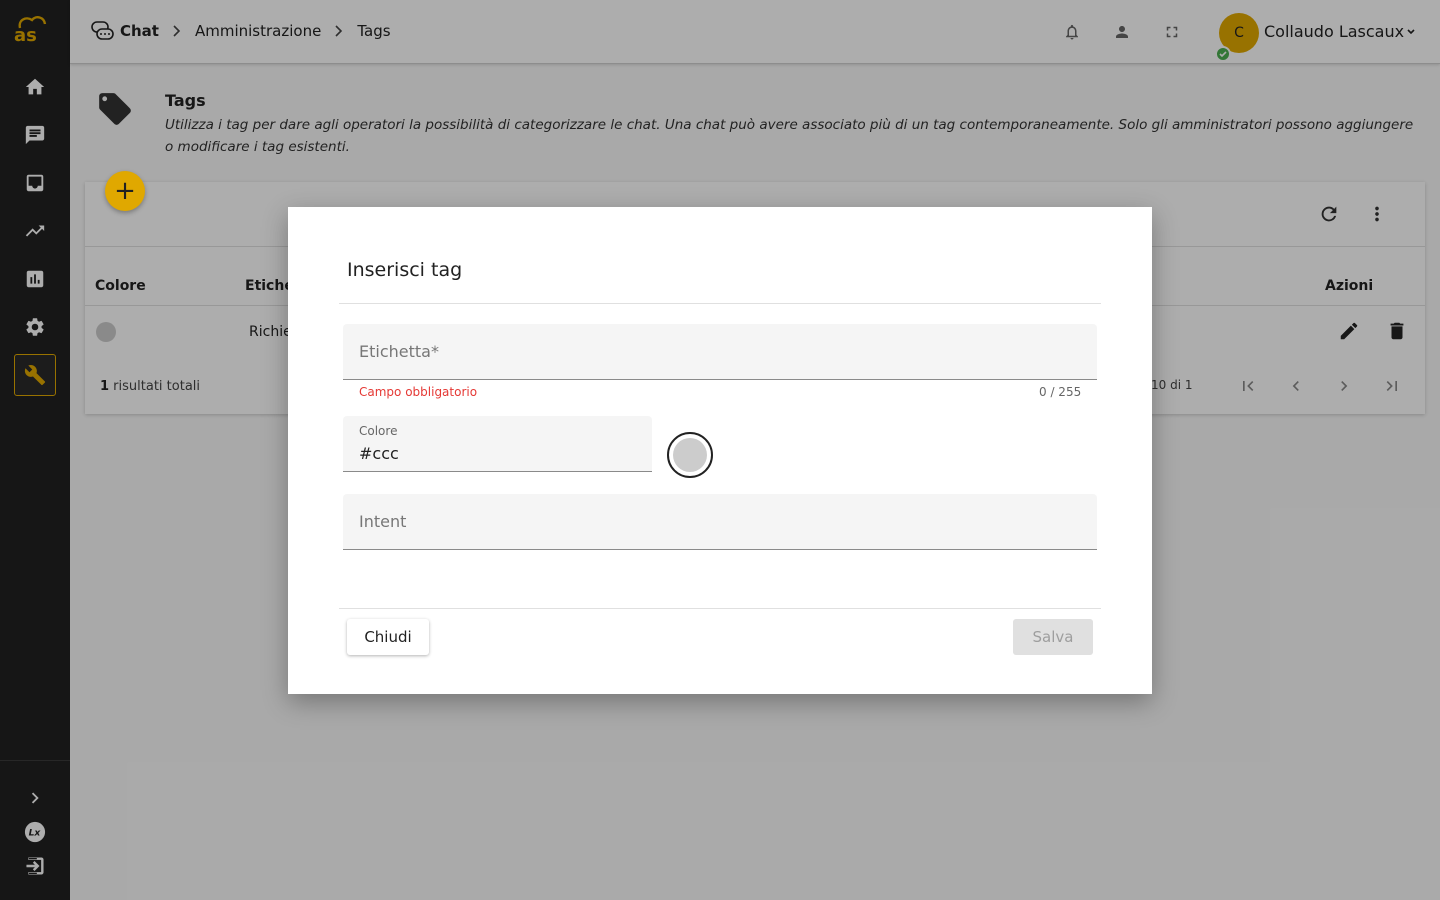 The height and width of the screenshot is (900, 1440). What do you see at coordinates (378, 431) in the screenshot?
I see `color-field-label: Colore` at bounding box center [378, 431].